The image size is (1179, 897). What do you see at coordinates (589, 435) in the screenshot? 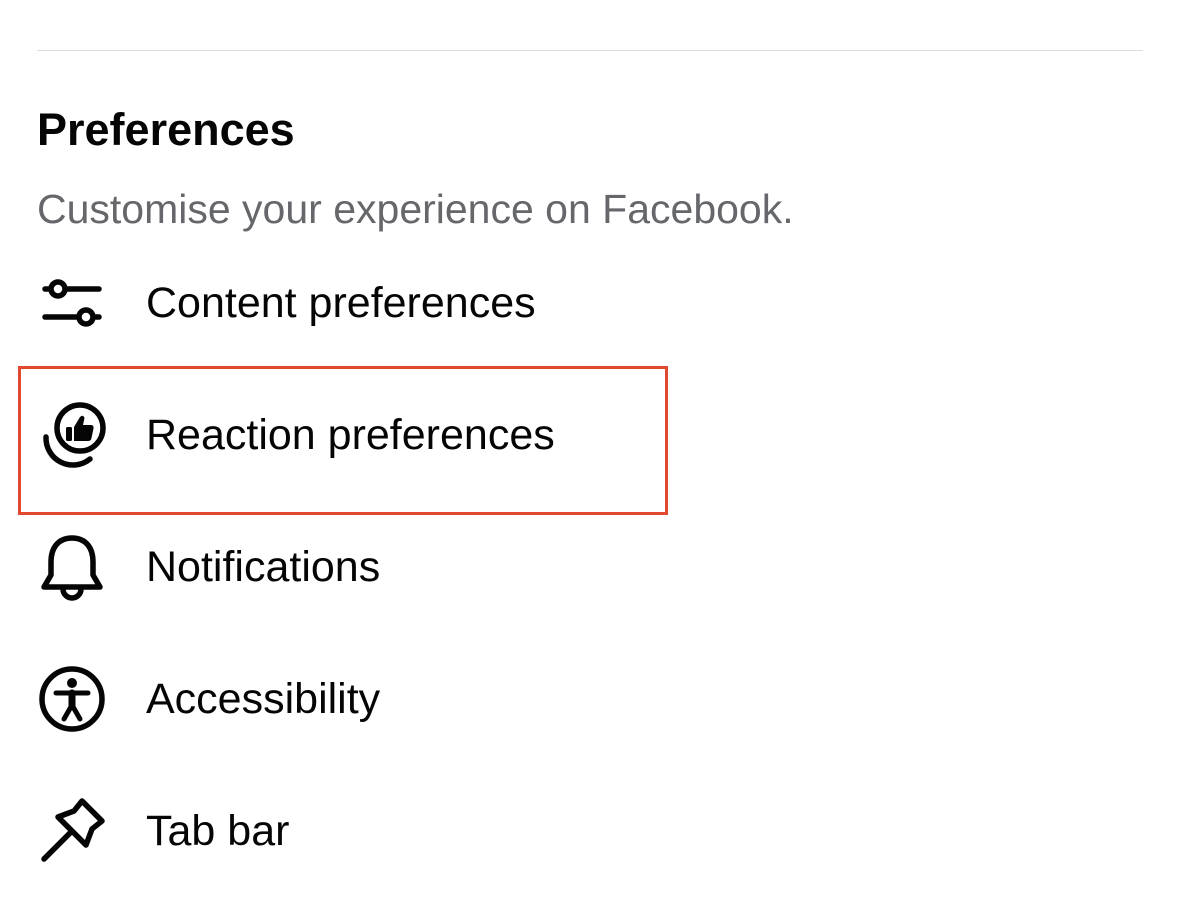
I see `menu-item-reaction-preferences: Reaction preferences` at bounding box center [589, 435].